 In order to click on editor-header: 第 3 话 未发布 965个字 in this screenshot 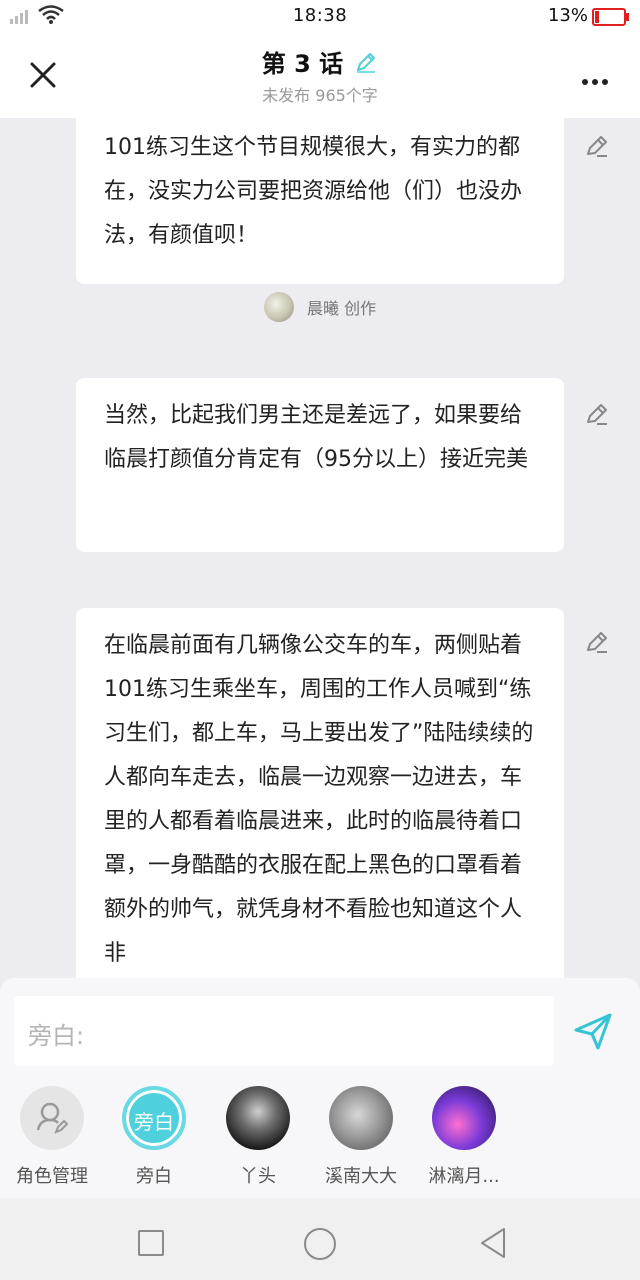, I will do `click(320, 76)`.